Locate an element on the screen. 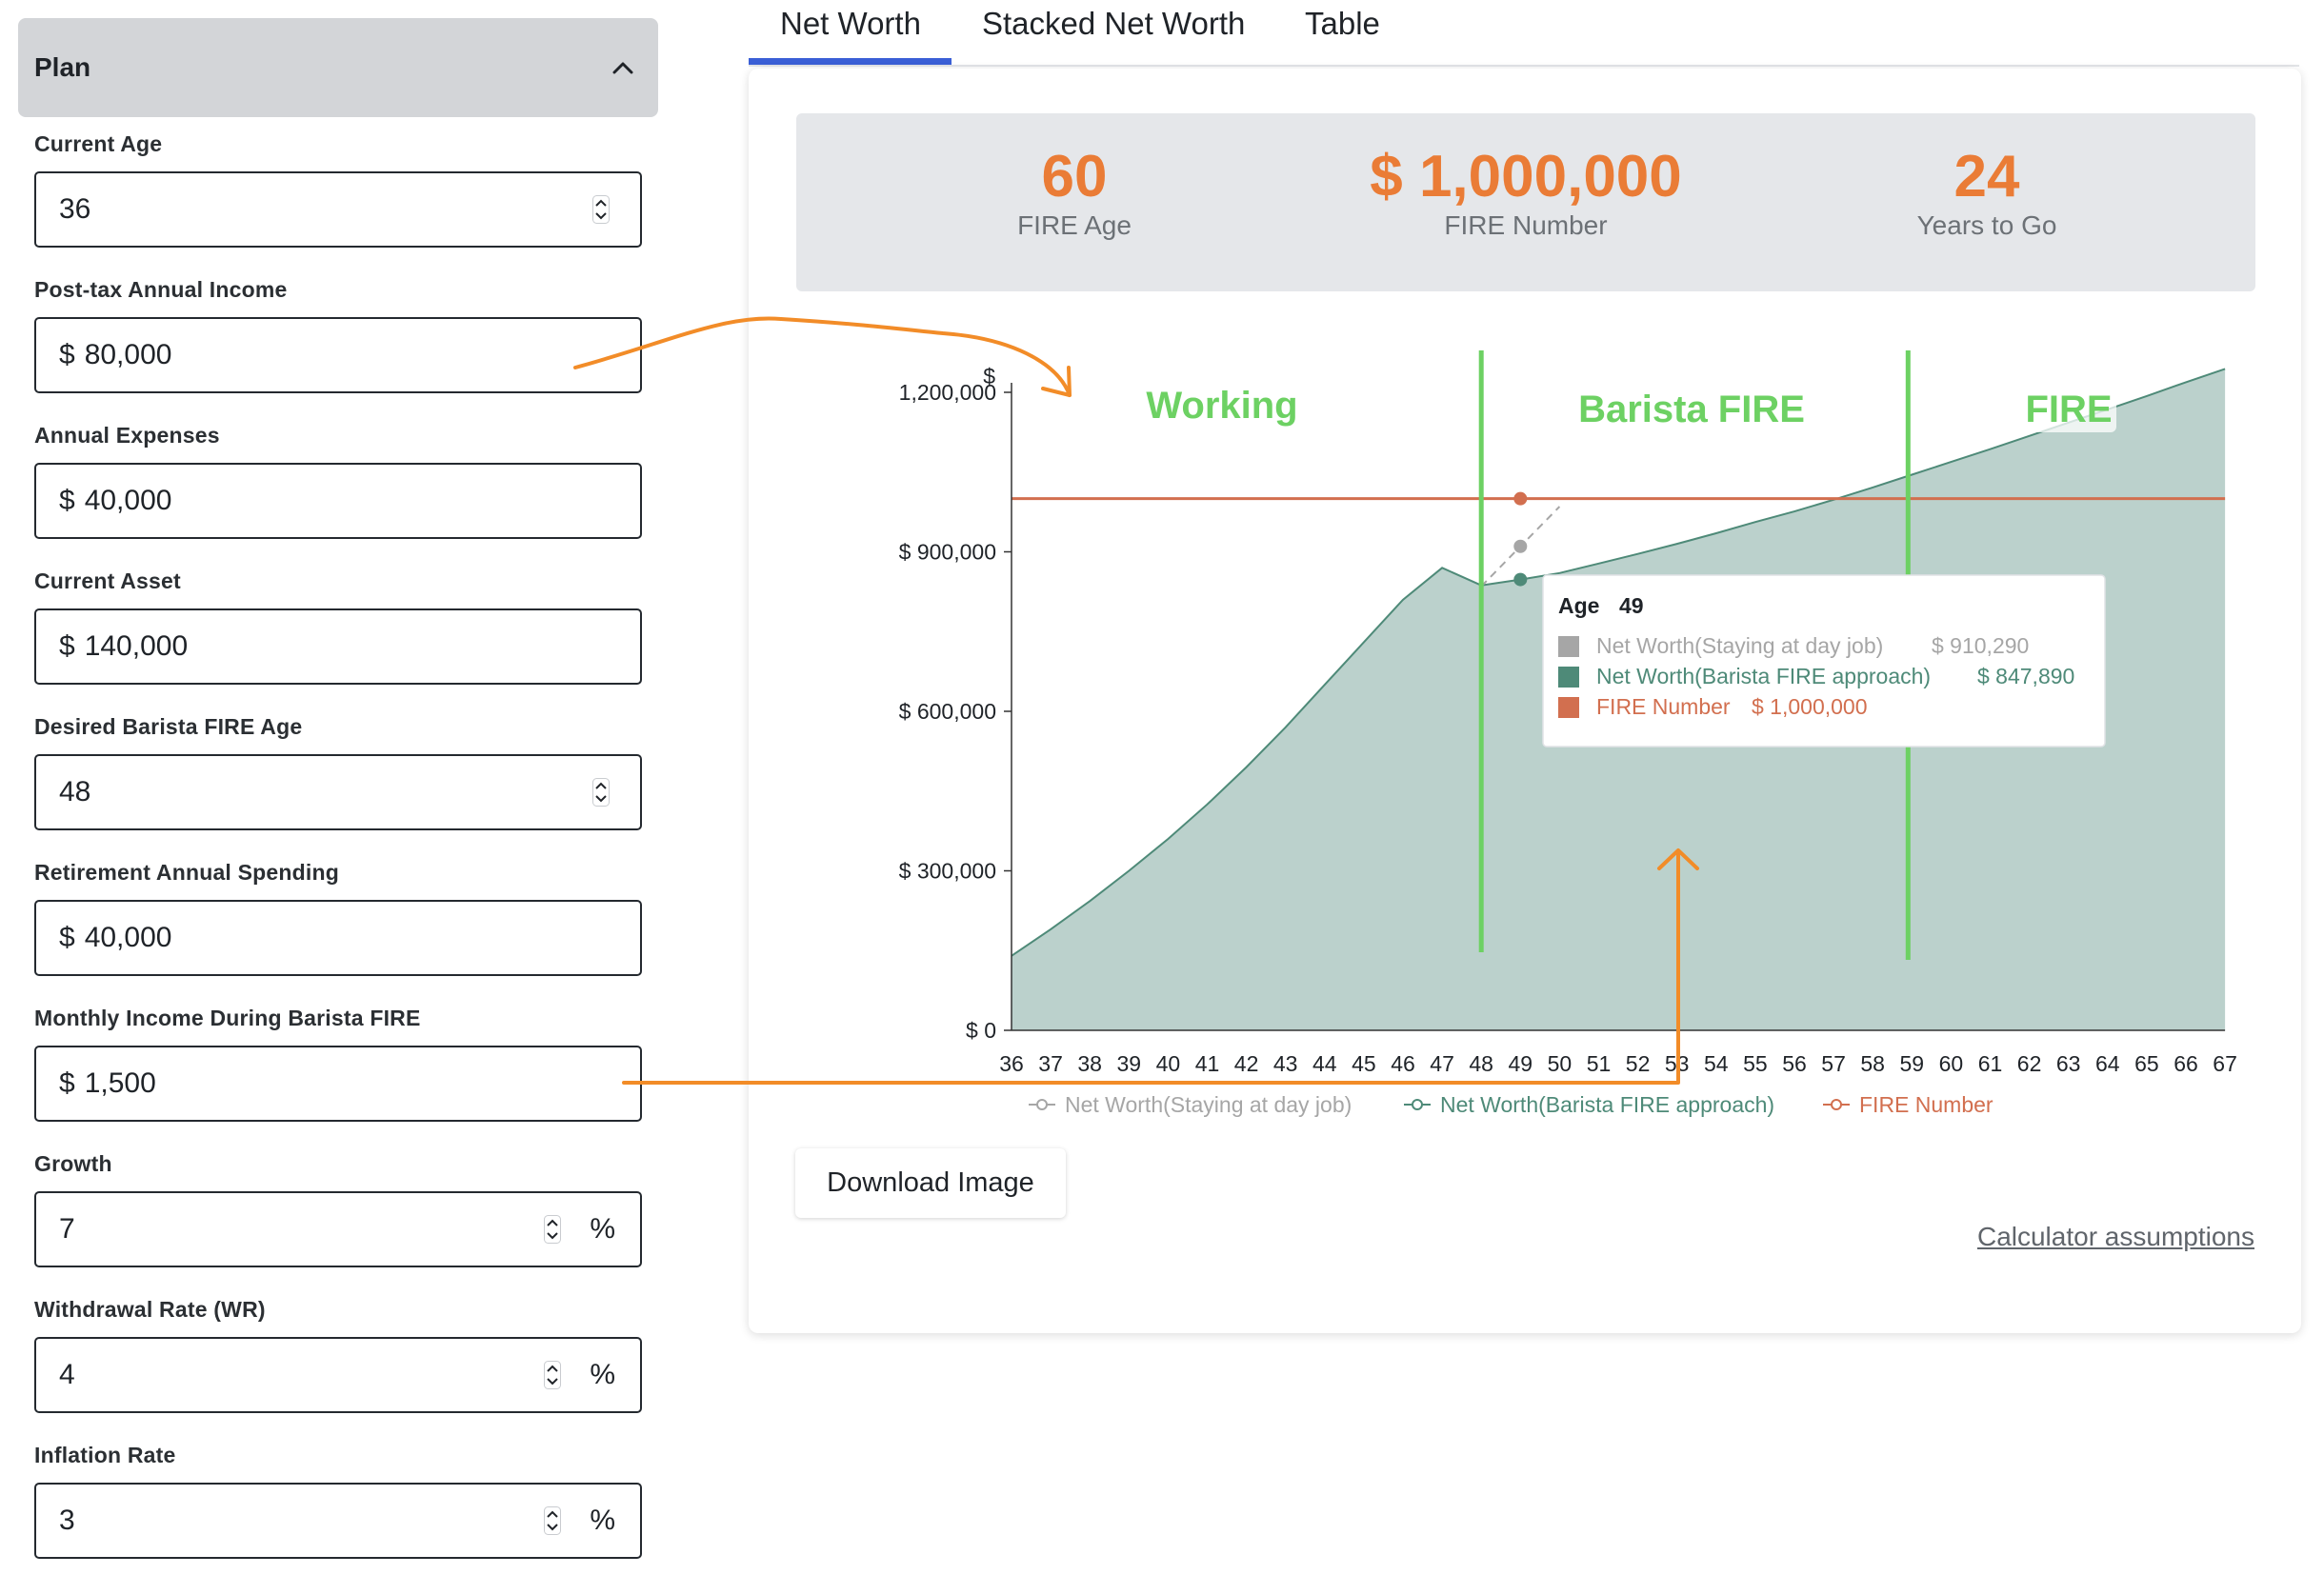 Image resolution: width=2324 pixels, height=1575 pixels. tooltip-series-value: $ 1,000,000 is located at coordinates (1810, 706).